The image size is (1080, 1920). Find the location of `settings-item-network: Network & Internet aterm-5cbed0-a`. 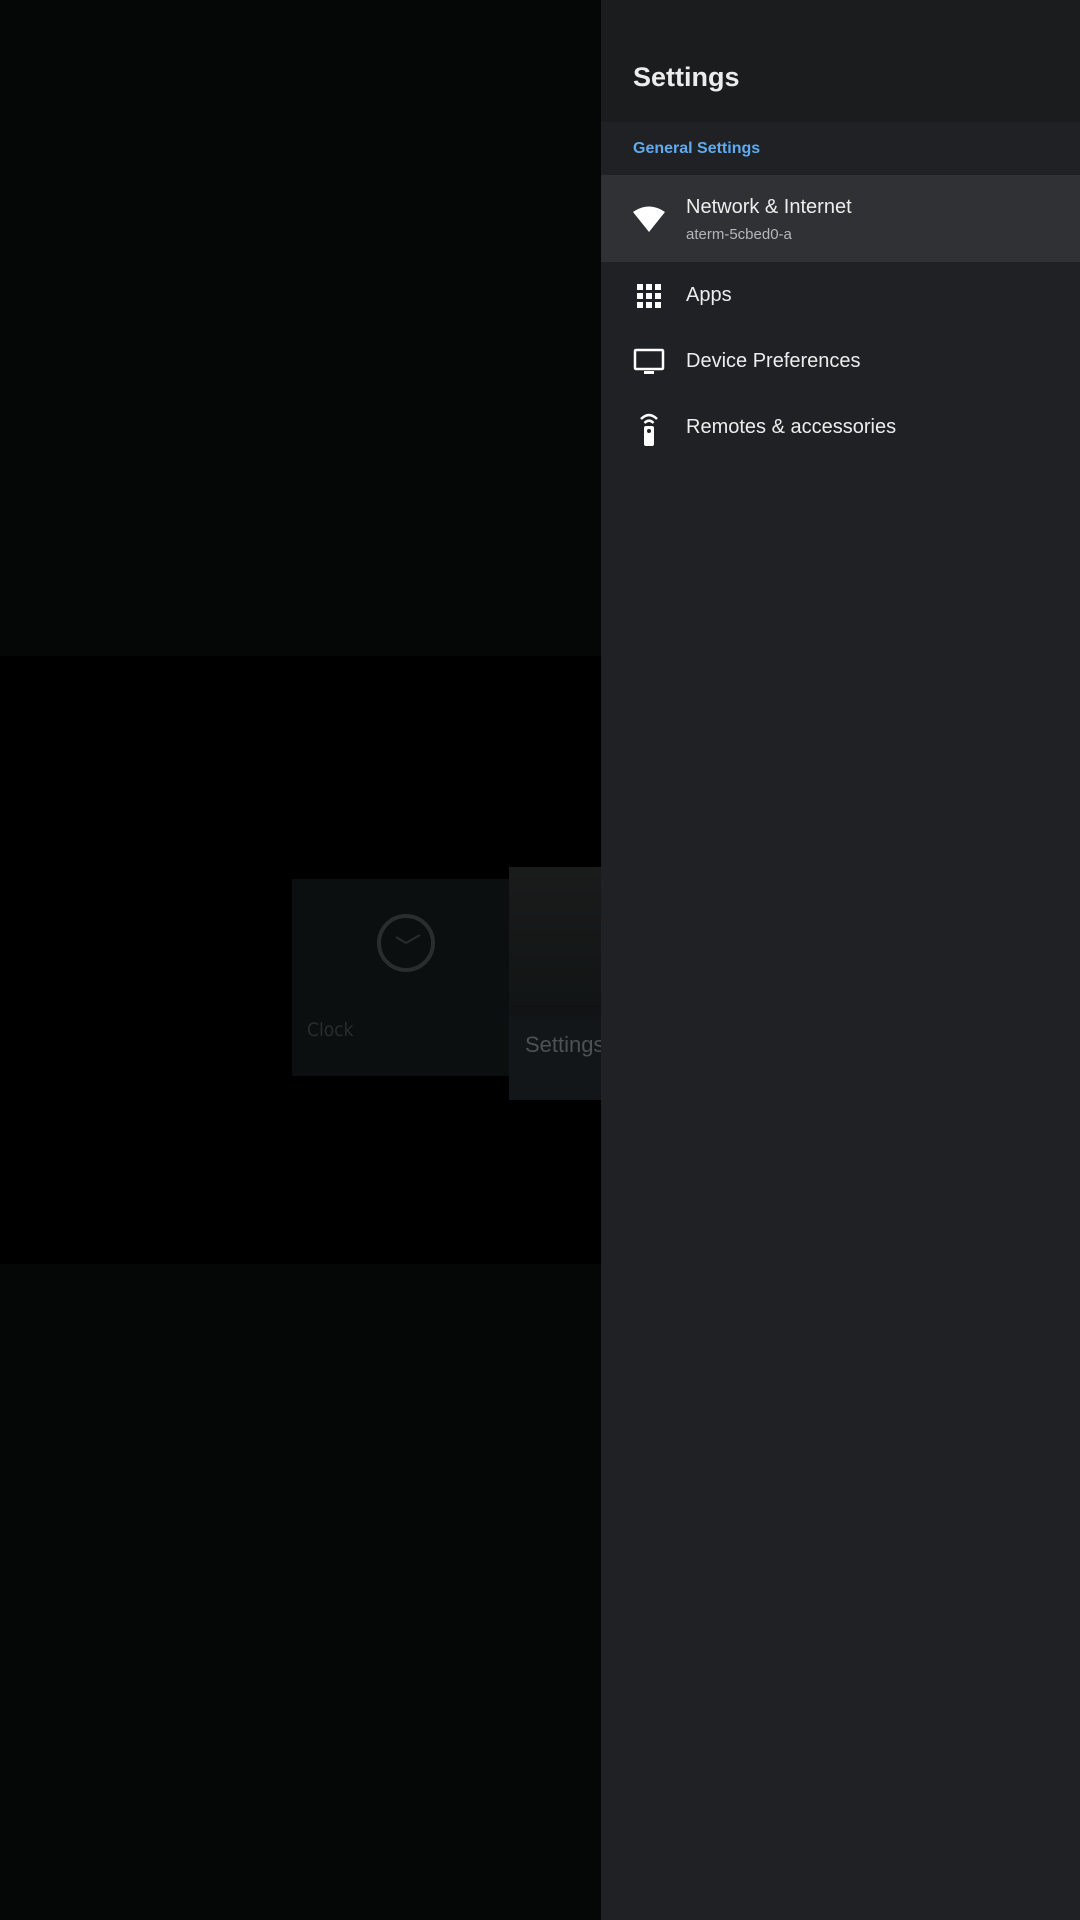

settings-item-network: Network & Internet aterm-5cbed0-a is located at coordinates (840, 218).